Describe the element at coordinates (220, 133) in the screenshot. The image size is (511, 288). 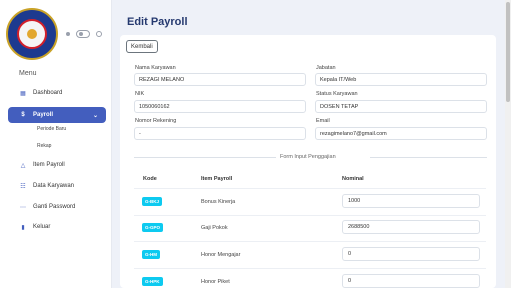
I see `nomor-rekening-field: -` at that location.